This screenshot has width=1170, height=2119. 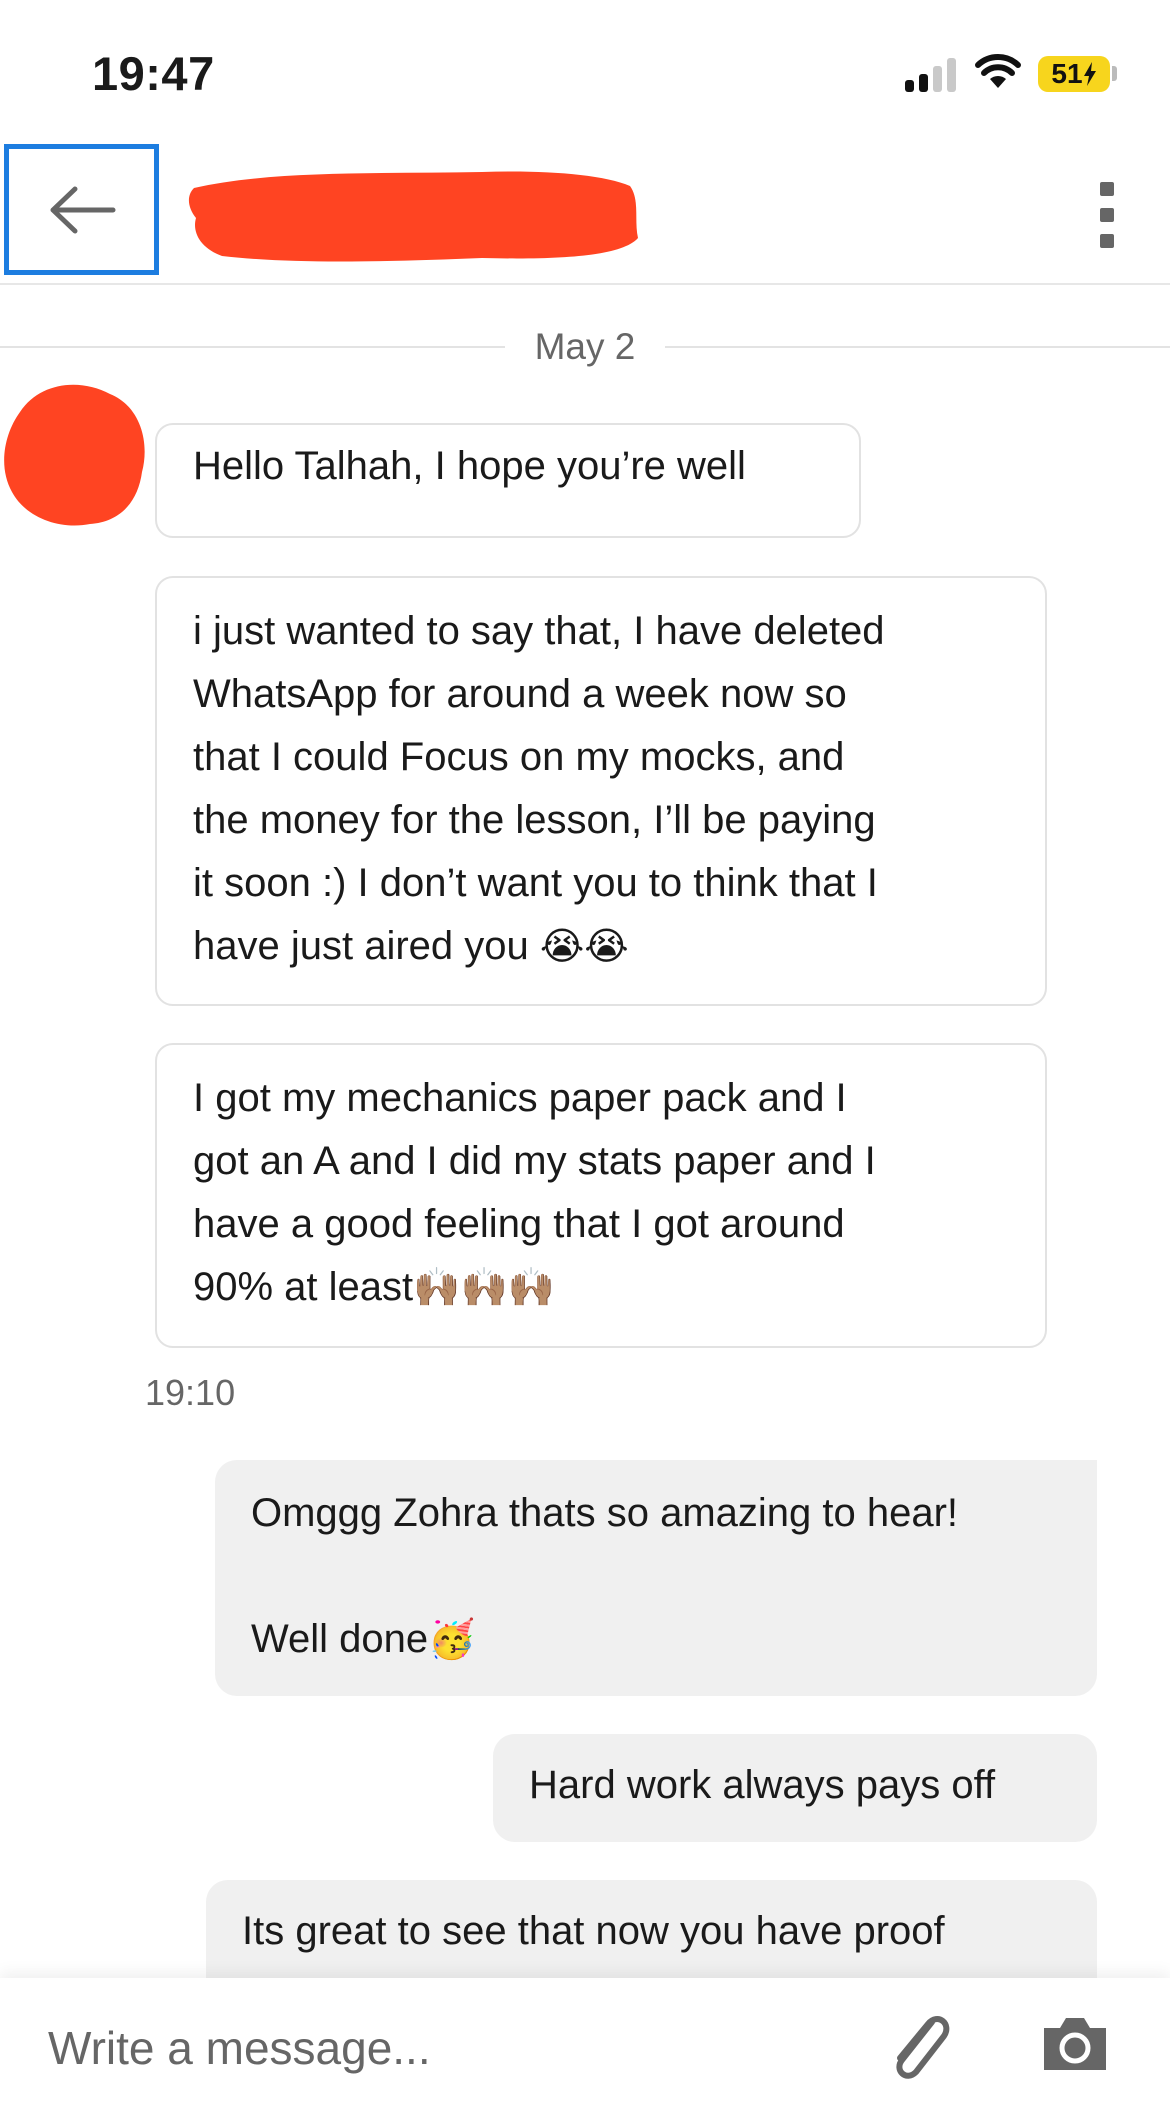 I want to click on crying-face-emoji: 😭😭, so click(x=584, y=946).